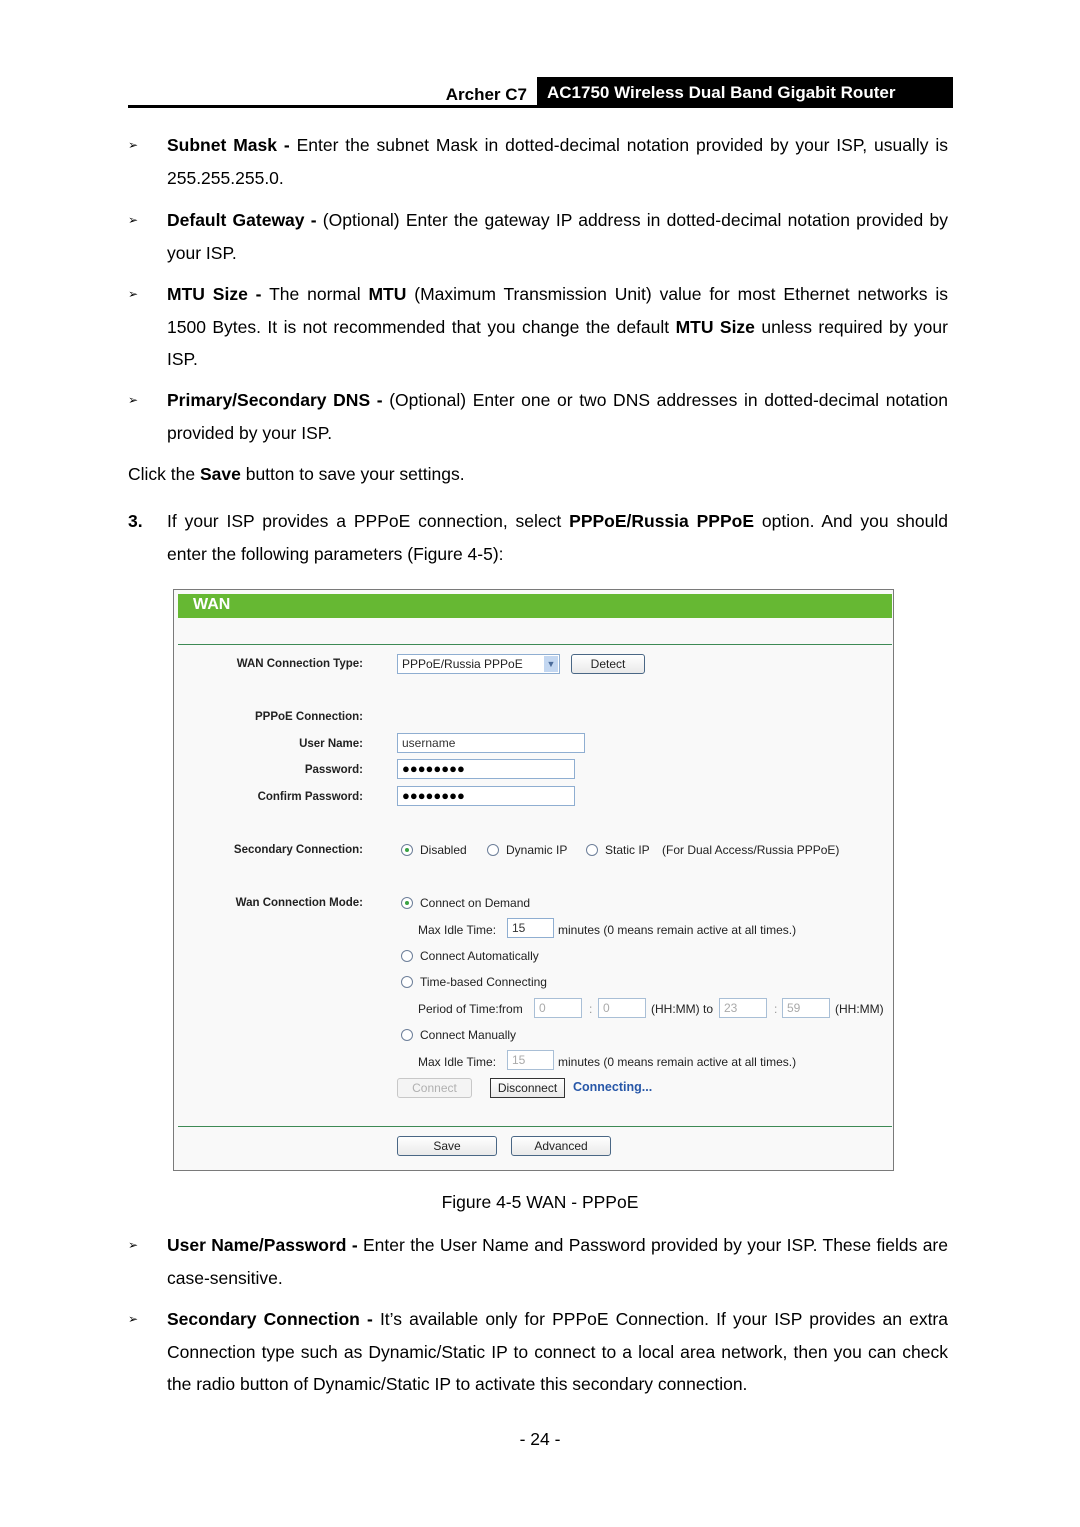 This screenshot has height=1527, width=1080. What do you see at coordinates (407, 903) in the screenshot?
I see `radio-connect-on-demand` at bounding box center [407, 903].